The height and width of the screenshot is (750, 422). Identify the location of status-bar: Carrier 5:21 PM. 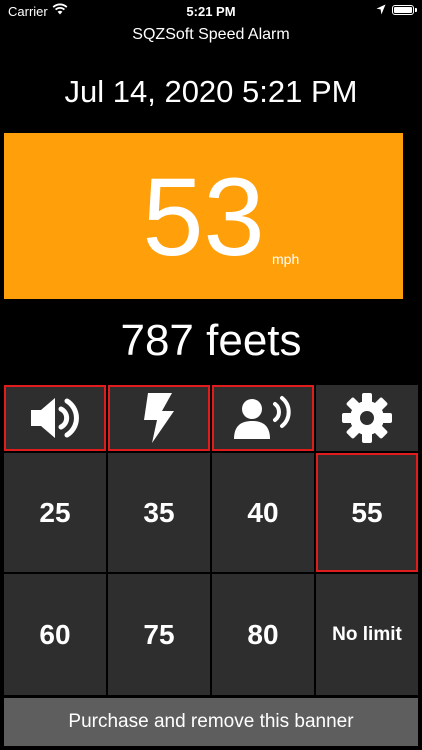
(211, 11).